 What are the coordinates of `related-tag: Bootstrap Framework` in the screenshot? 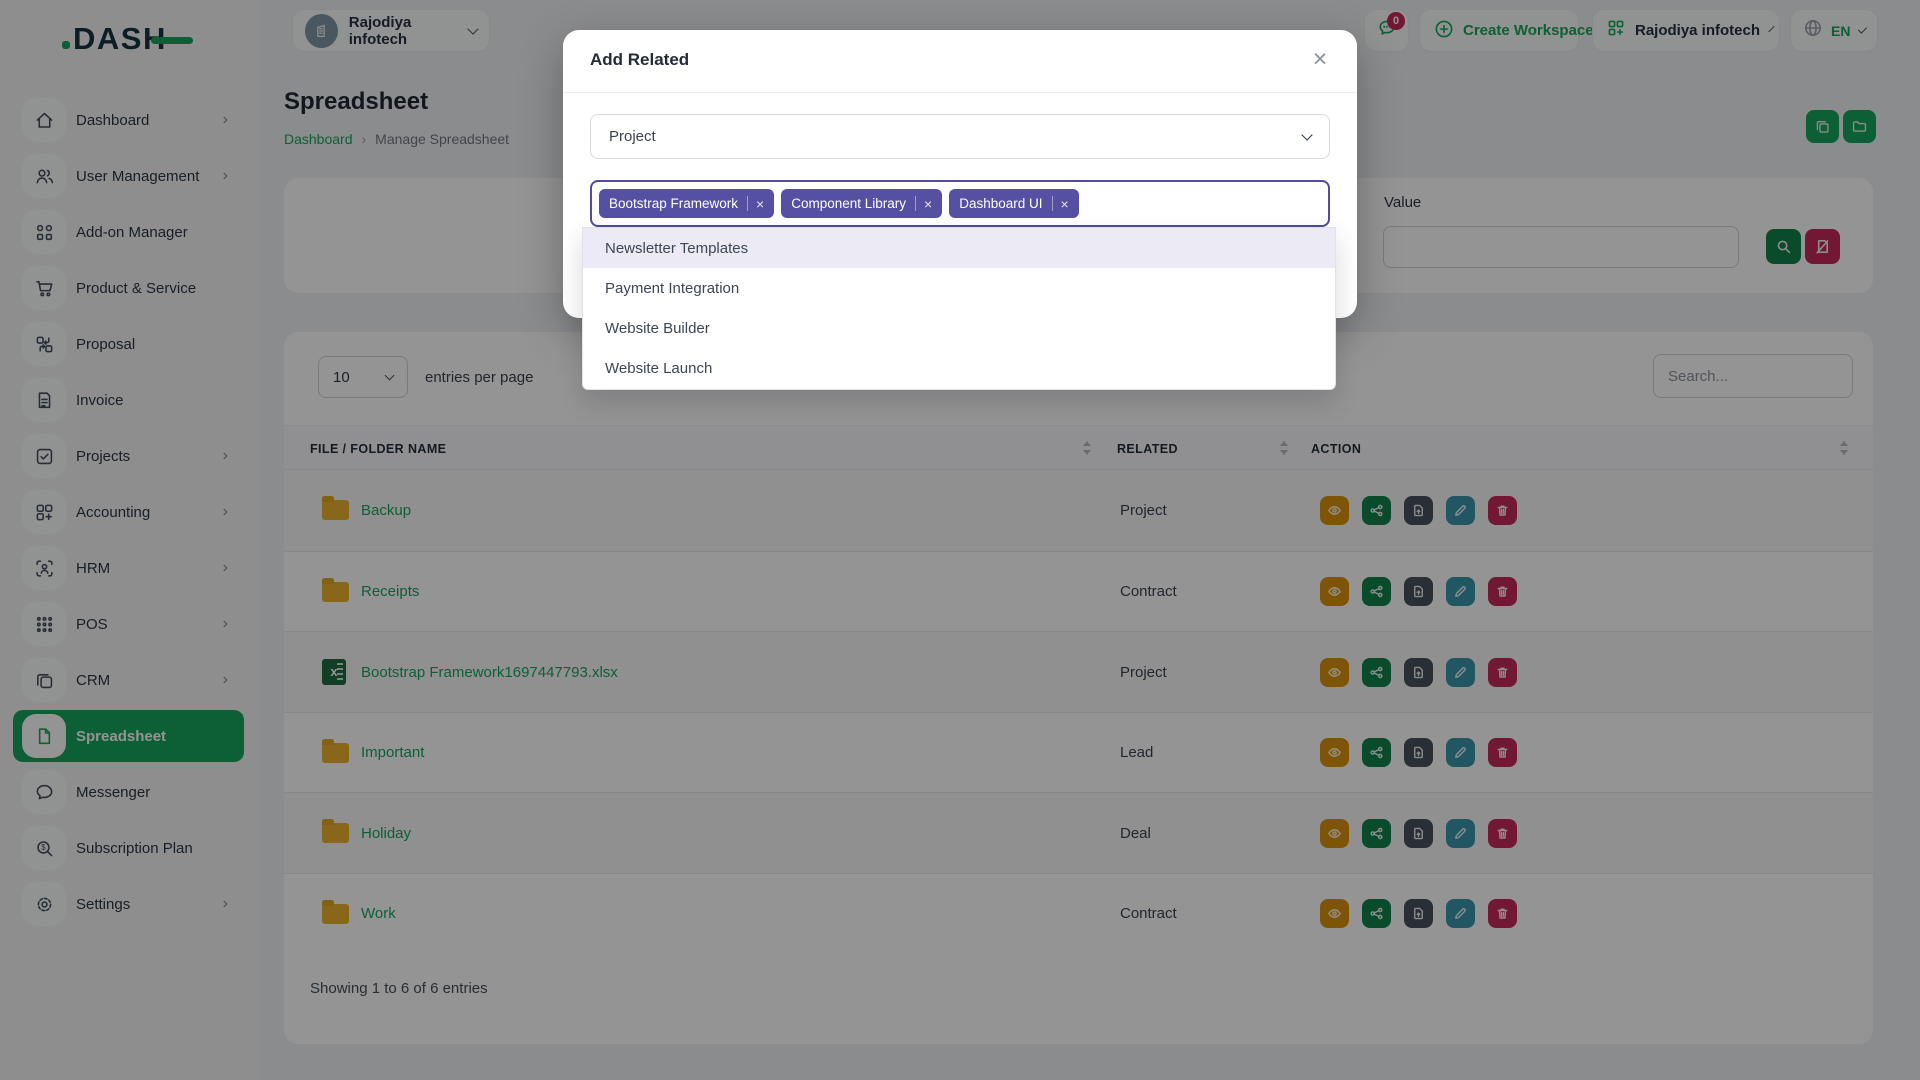 It's located at (687, 203).